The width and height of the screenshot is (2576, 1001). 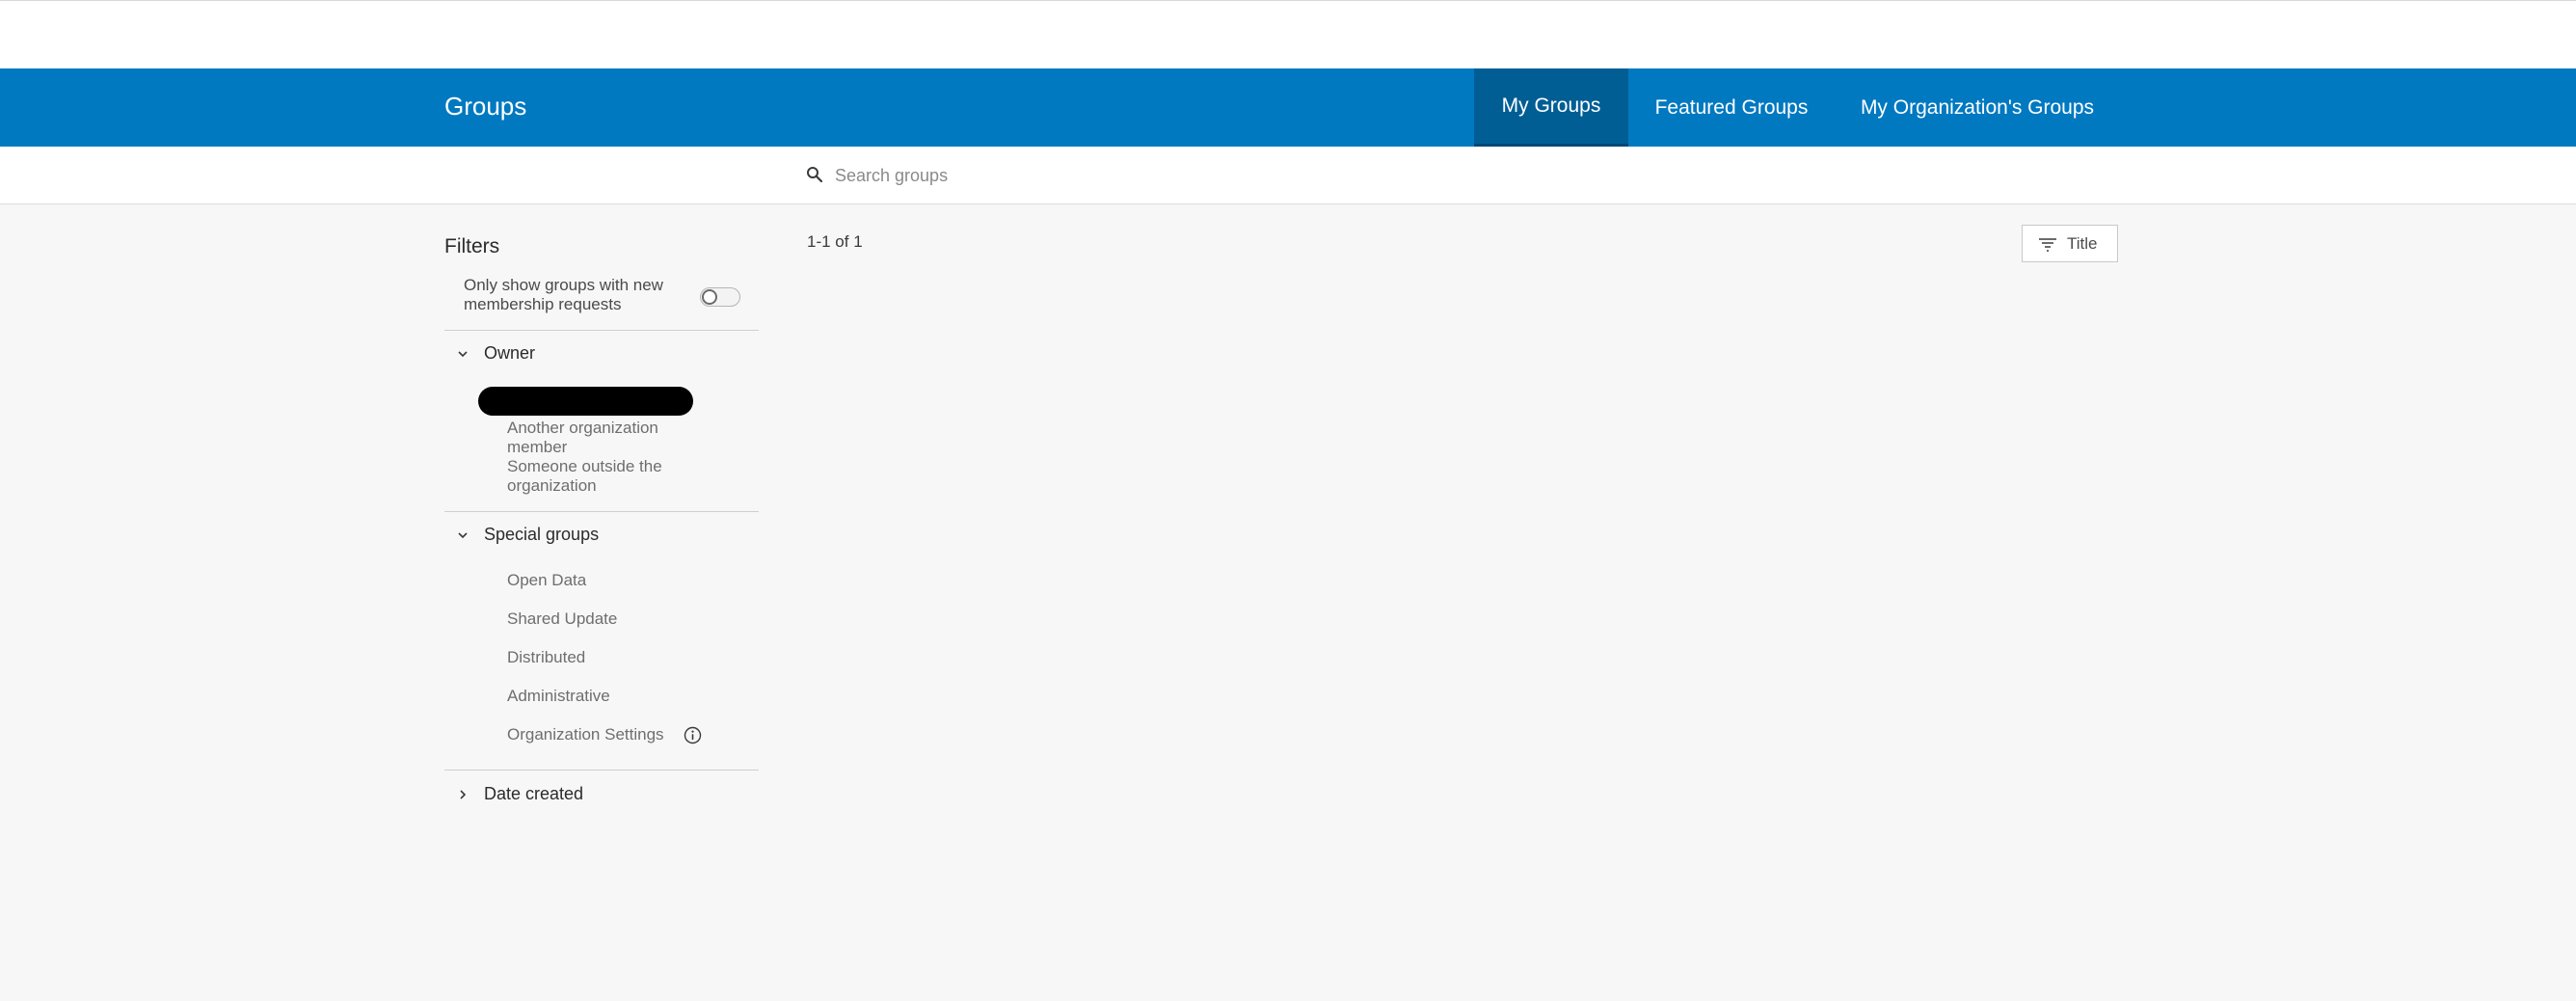 I want to click on special-option-organization-settings: Organization Settings, so click(x=586, y=734).